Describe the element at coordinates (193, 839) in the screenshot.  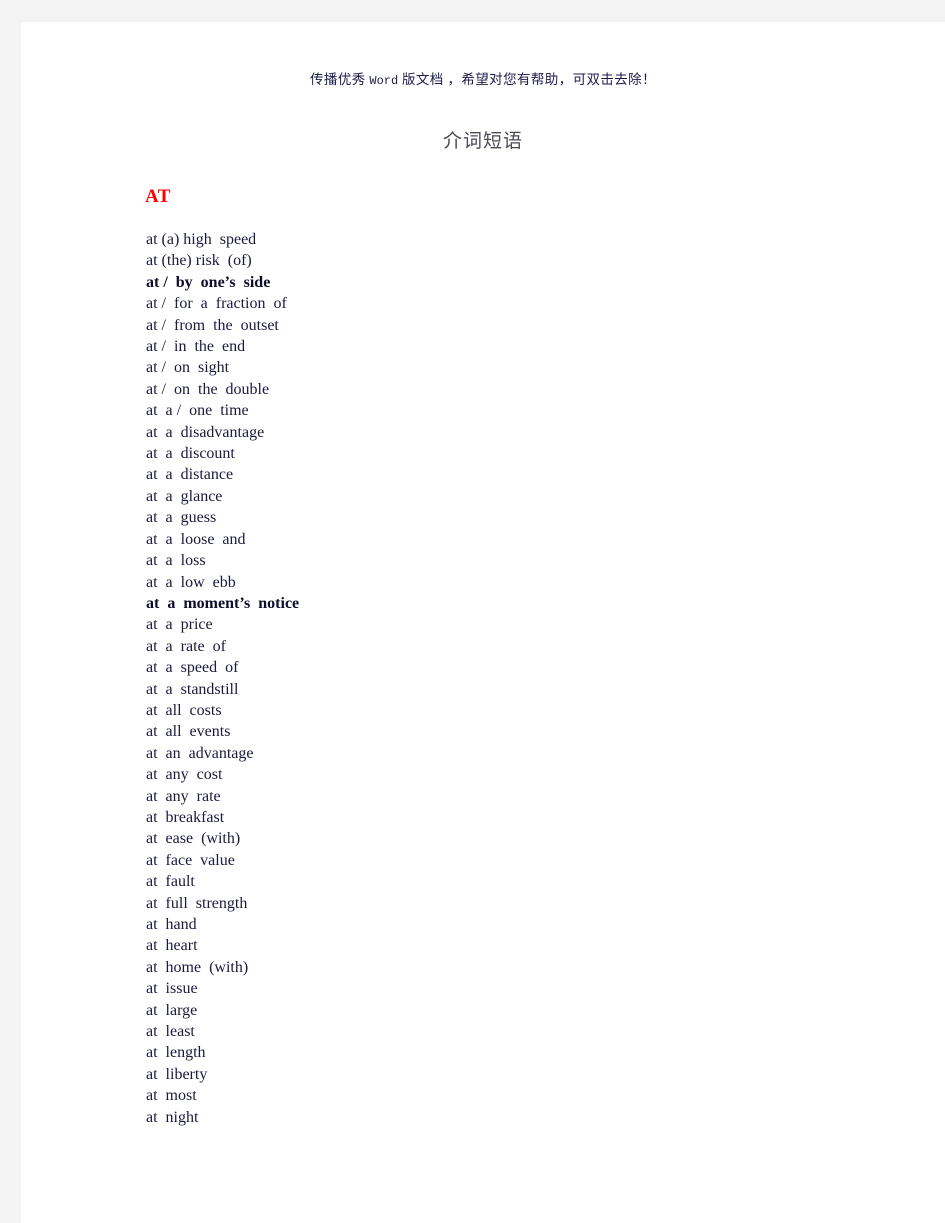
I see `phrase-item: at ease (with)` at that location.